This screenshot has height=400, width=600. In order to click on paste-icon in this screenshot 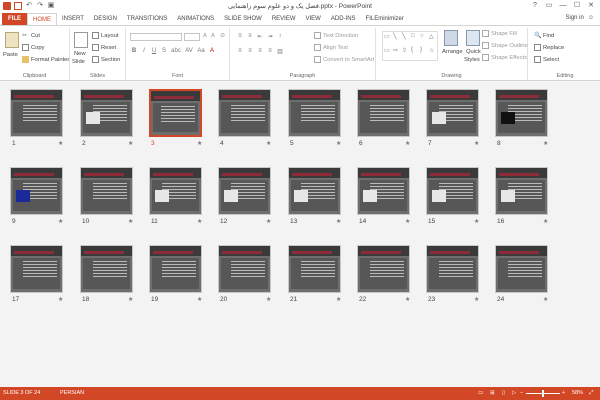, I will do `click(12, 40)`.